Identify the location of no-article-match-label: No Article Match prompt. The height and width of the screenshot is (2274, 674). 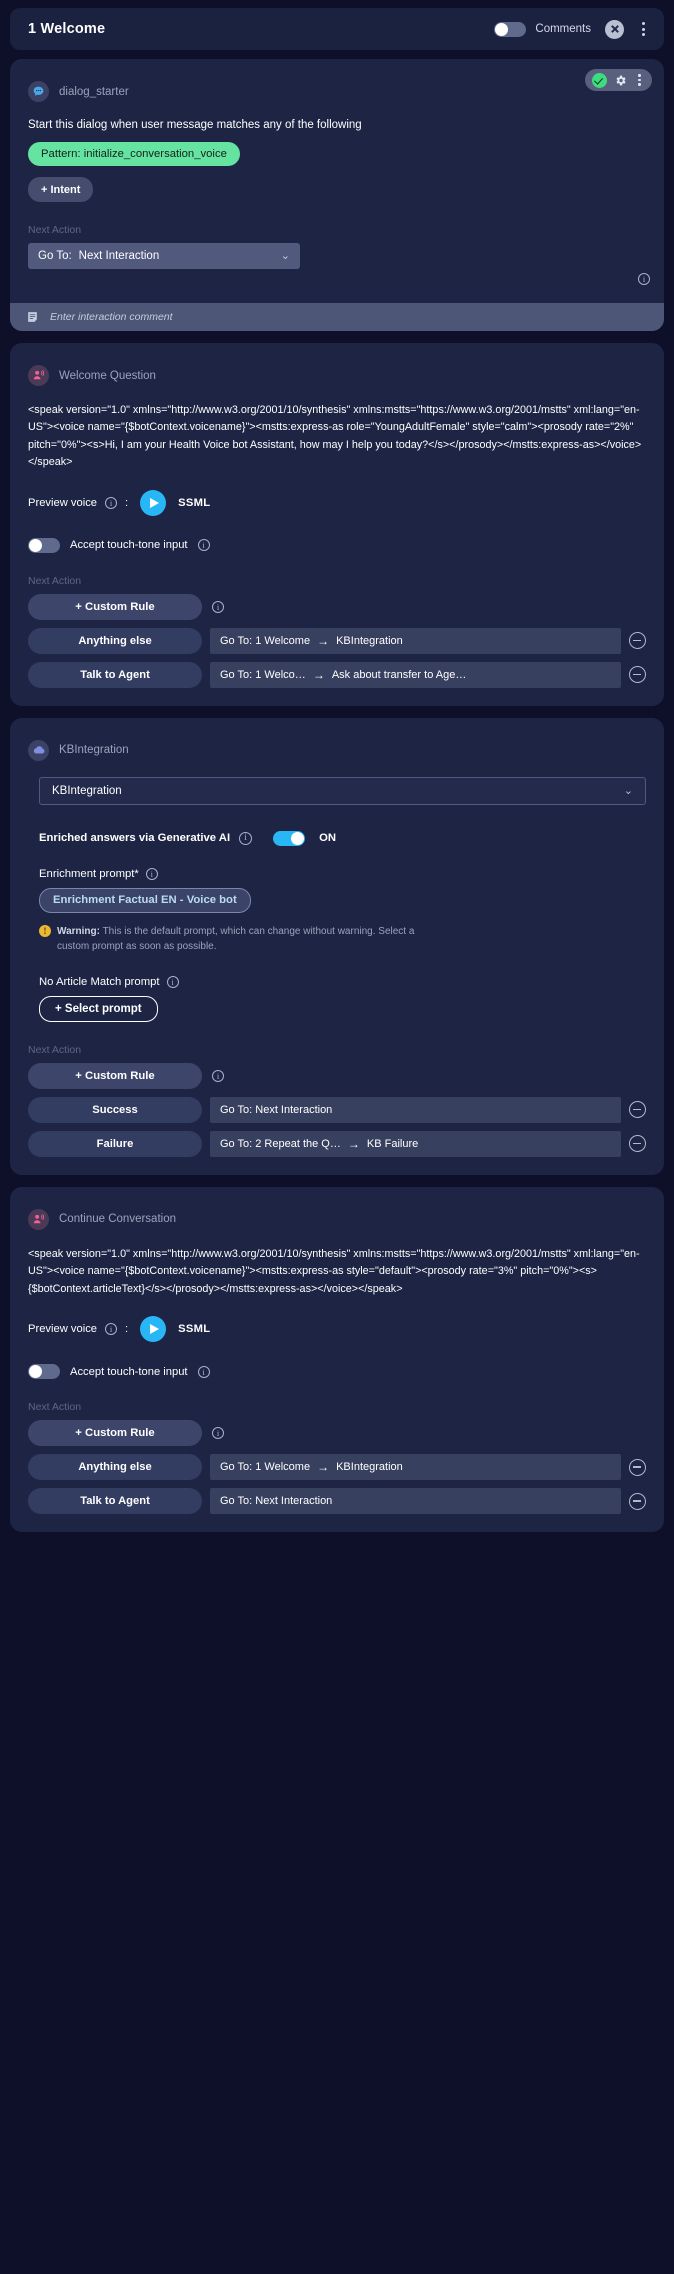
(99, 981).